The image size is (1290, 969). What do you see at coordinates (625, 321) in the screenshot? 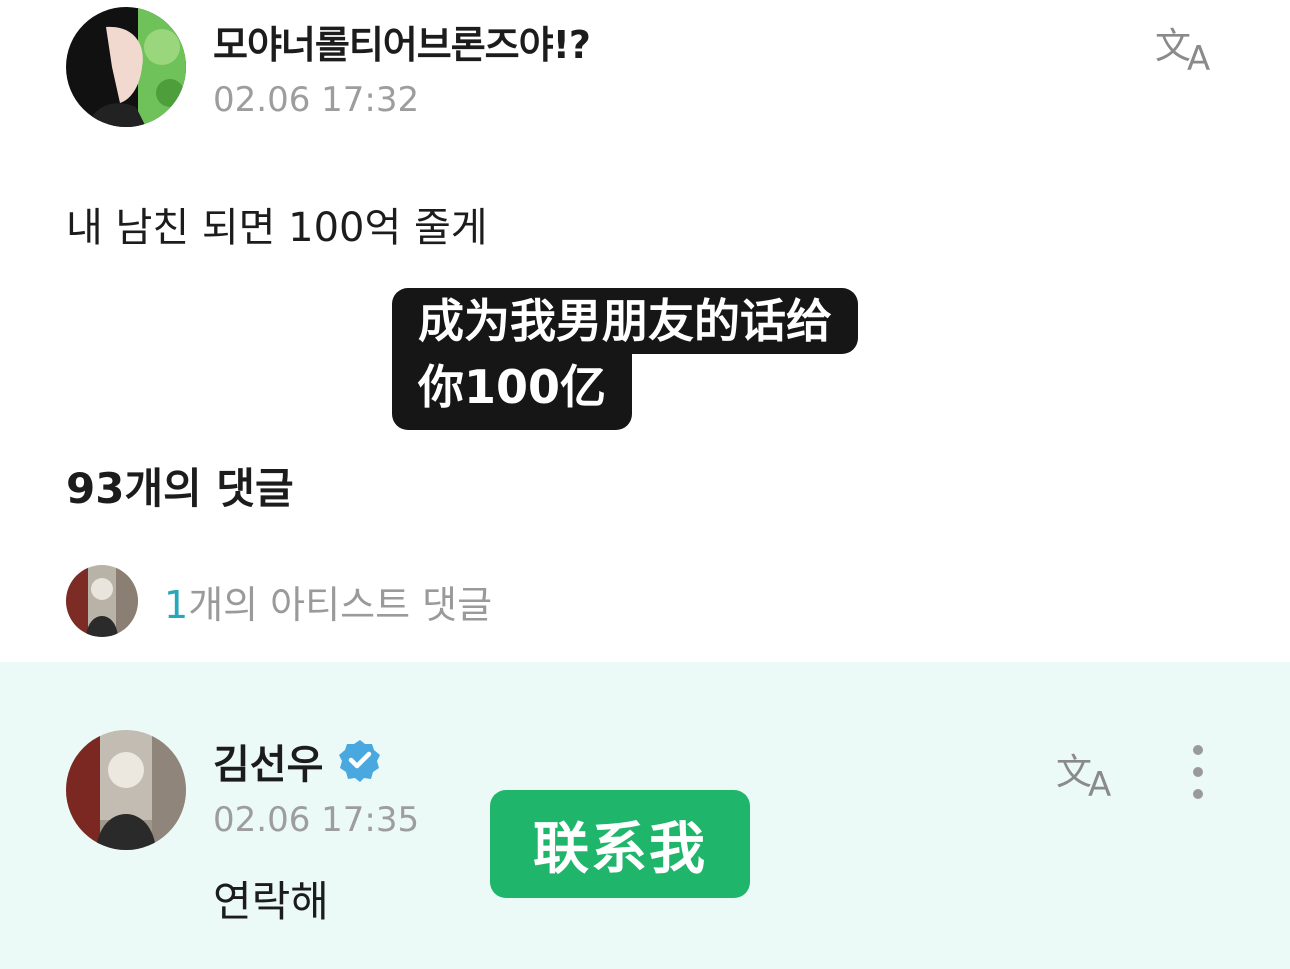
I see `caption-overlay-line-1: 成为我男朋友的话给` at bounding box center [625, 321].